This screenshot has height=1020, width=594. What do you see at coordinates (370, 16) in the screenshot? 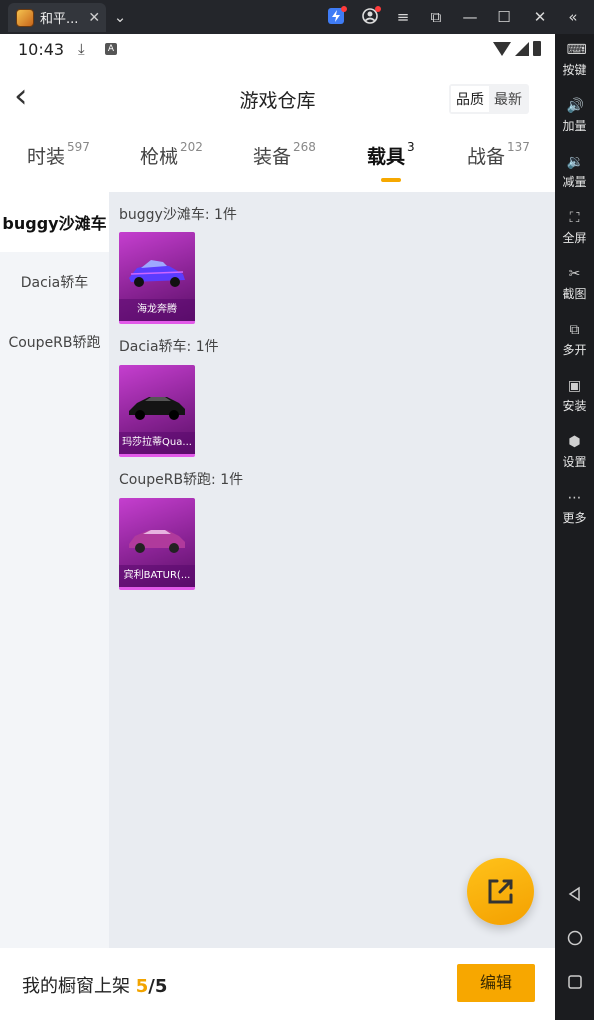
I see `account-icon` at bounding box center [370, 16].